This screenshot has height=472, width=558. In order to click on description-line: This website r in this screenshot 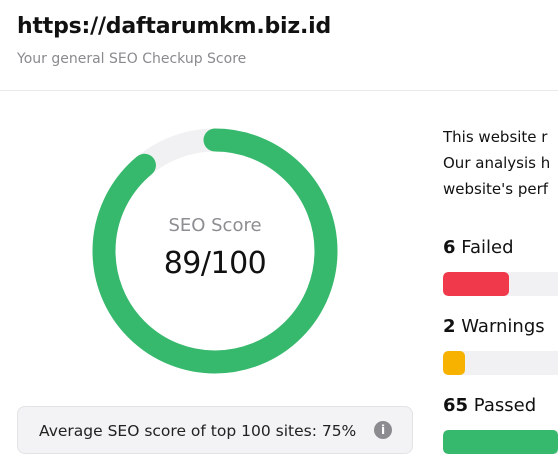, I will do `click(495, 137)`.